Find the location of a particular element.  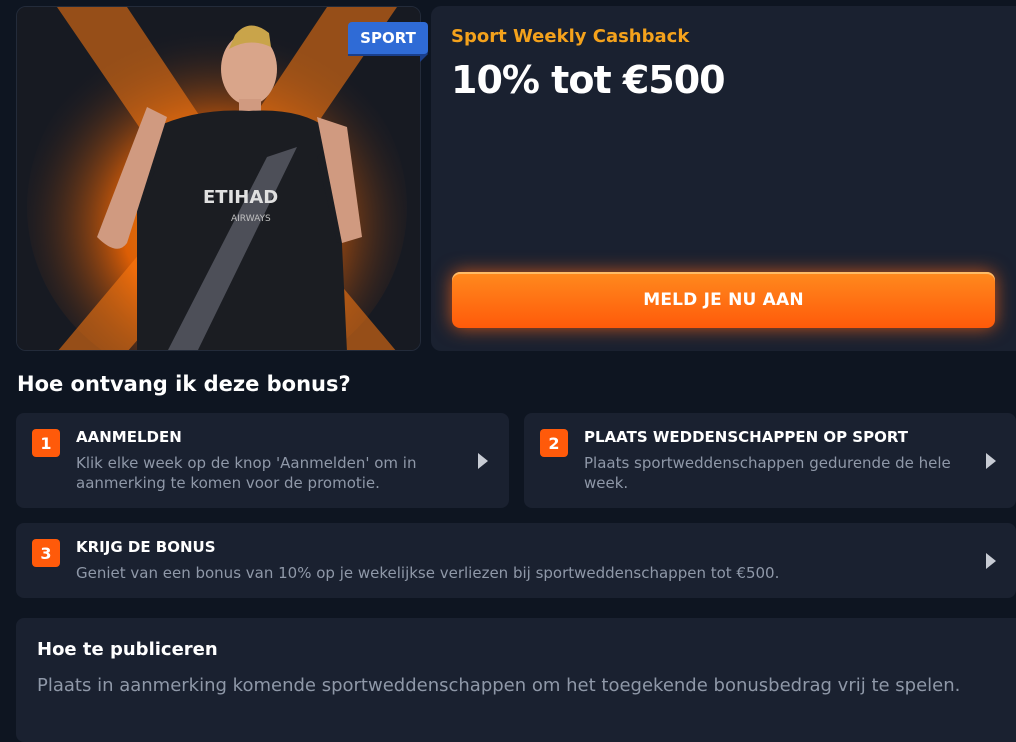

step-number-badge: 2 is located at coordinates (554, 443).